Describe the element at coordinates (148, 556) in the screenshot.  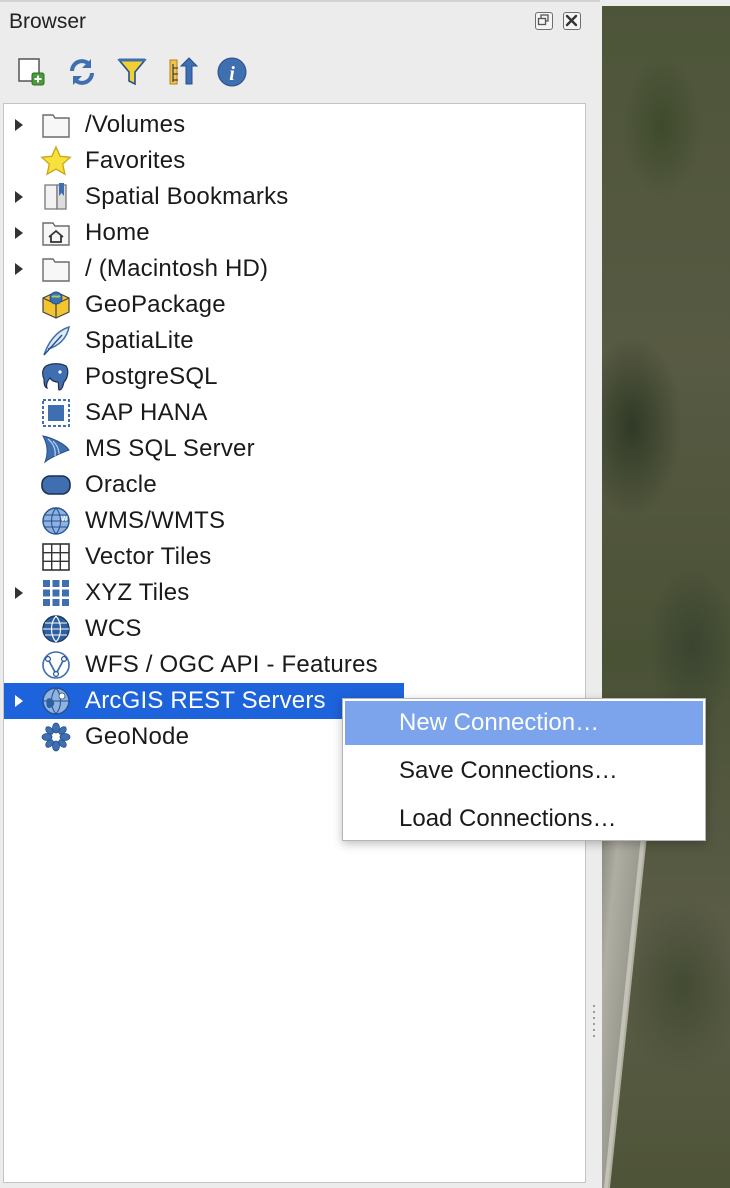
I see `tree-item-label: Vector Tiles` at that location.